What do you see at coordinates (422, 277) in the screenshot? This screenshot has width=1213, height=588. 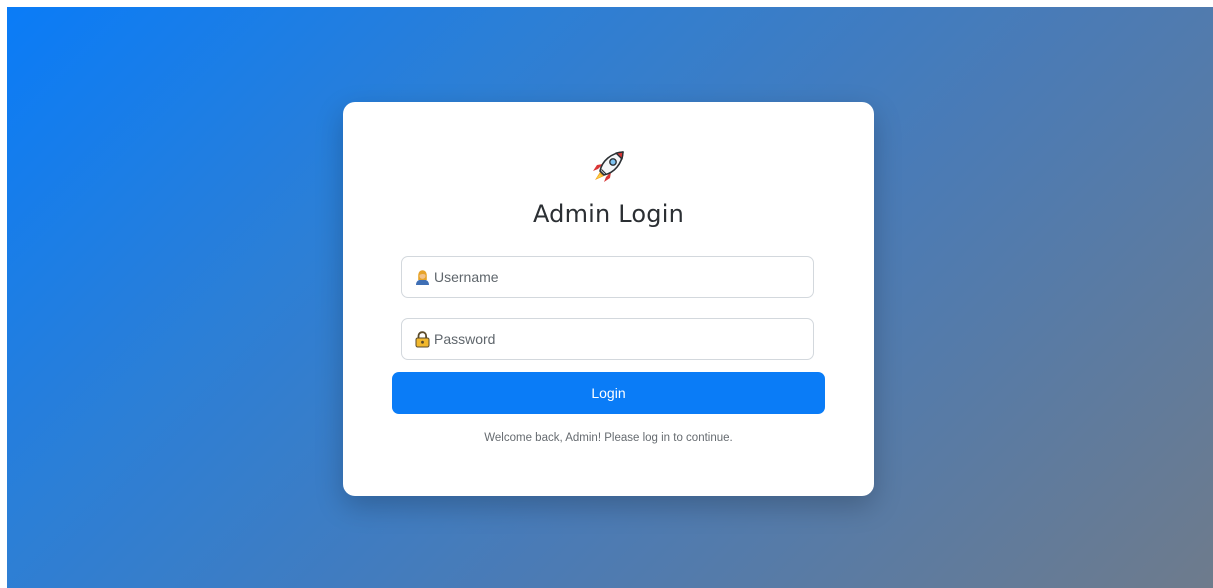 I see `user-icon` at bounding box center [422, 277].